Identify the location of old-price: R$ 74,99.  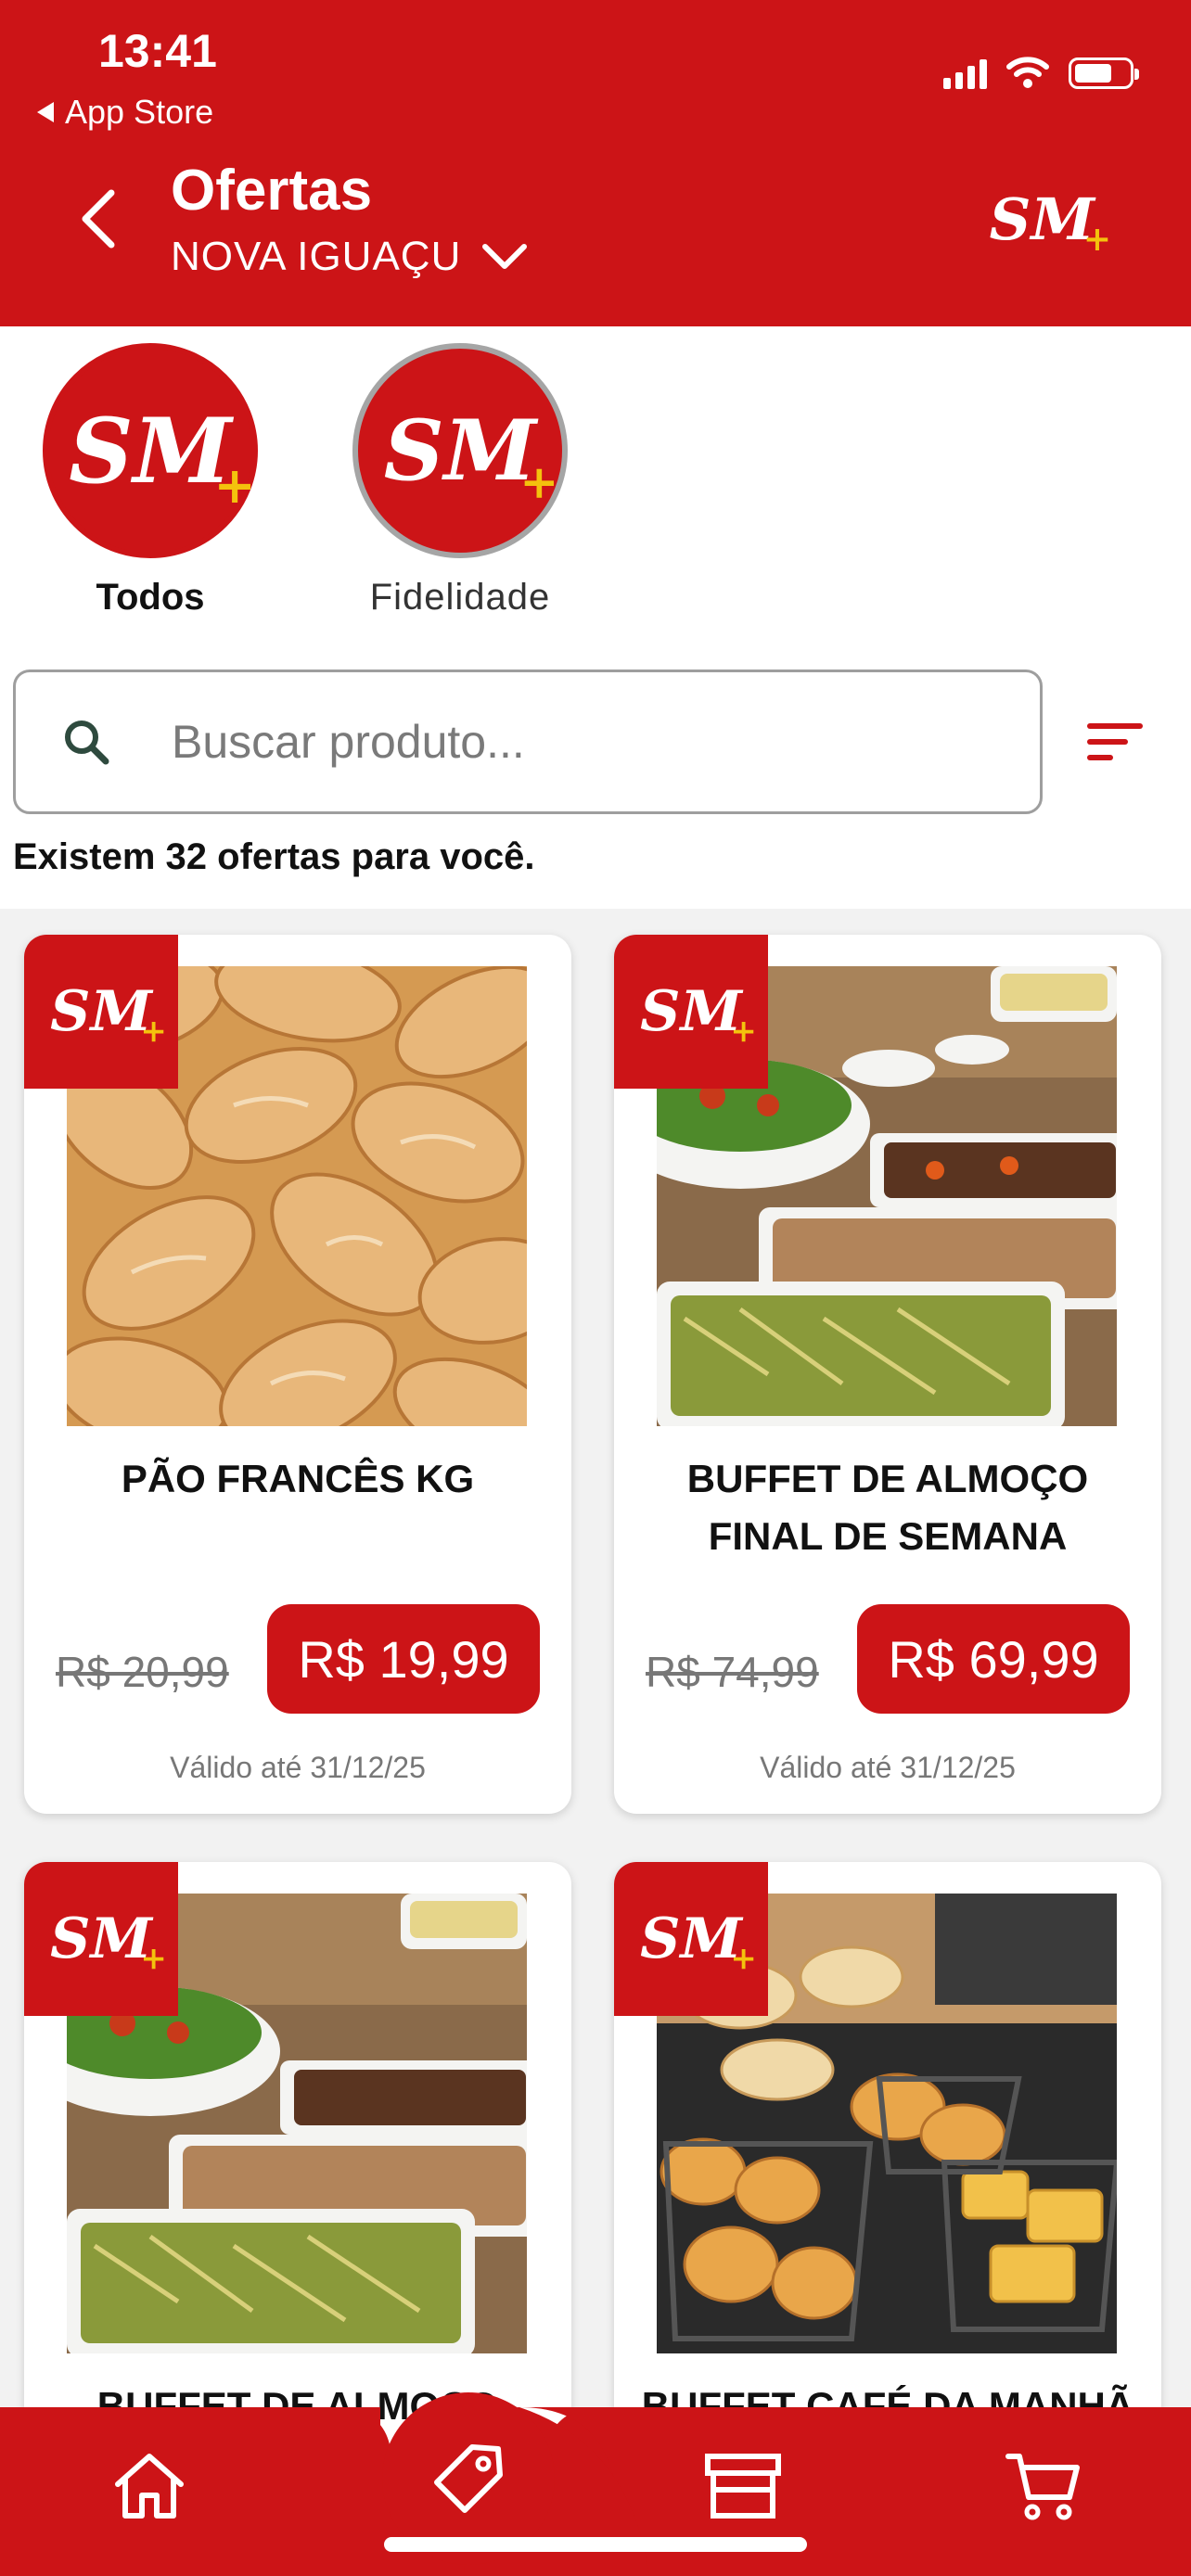
(732, 1672).